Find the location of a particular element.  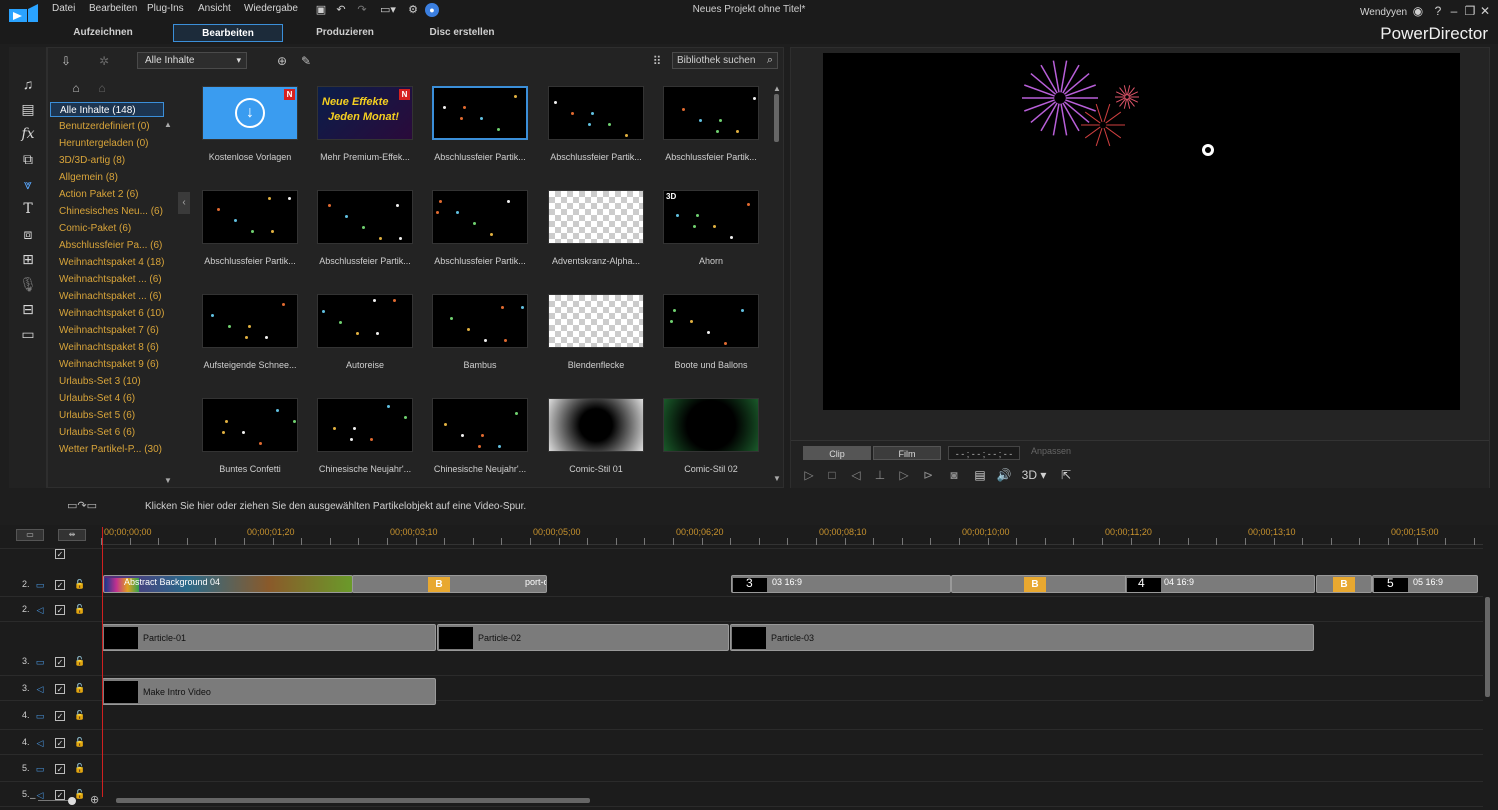

category-item: Weihnachtspaket 4 (18) is located at coordinates (107, 262).